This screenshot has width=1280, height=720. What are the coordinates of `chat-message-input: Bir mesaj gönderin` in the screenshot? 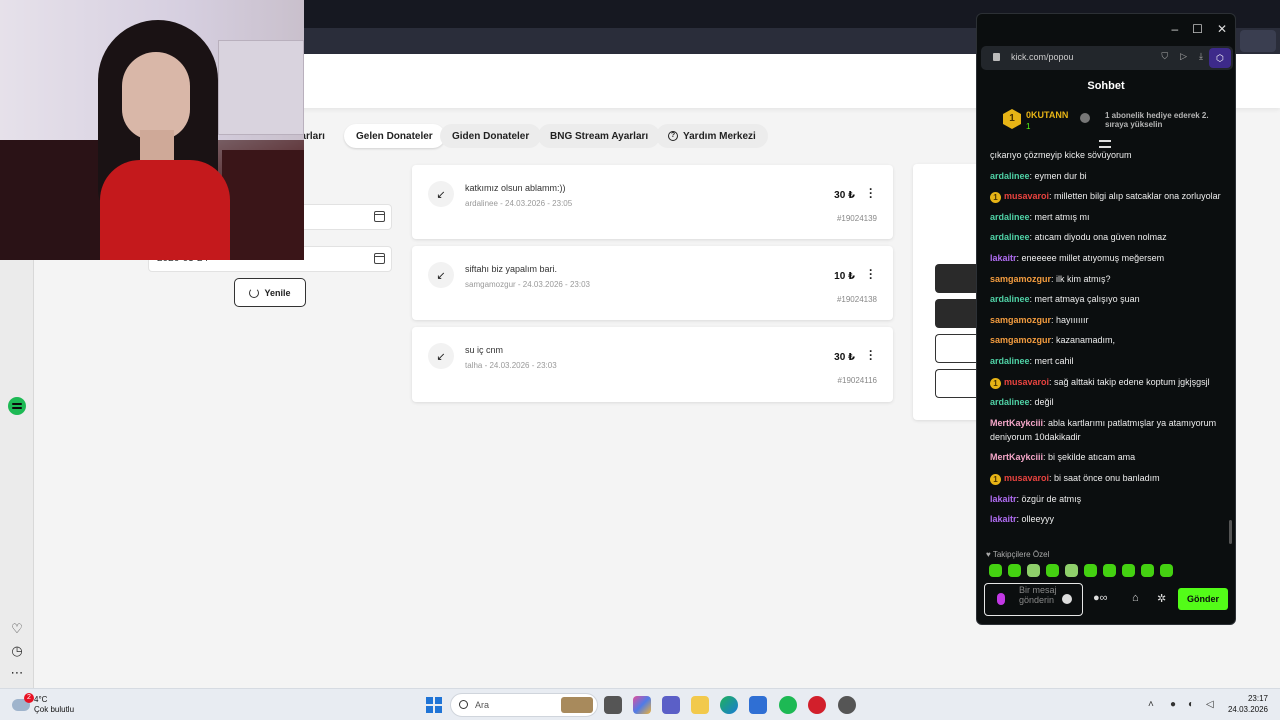 It's located at (1033, 599).